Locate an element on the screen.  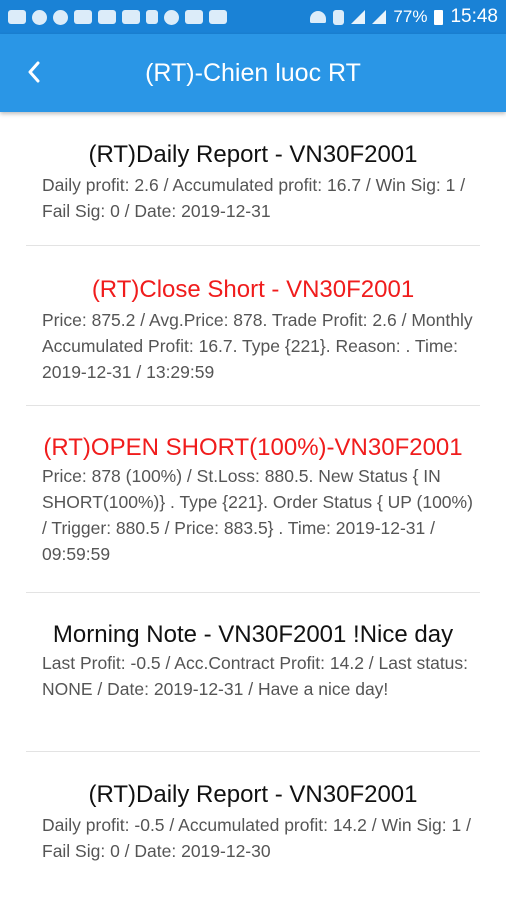
back-button is located at coordinates (34, 72).